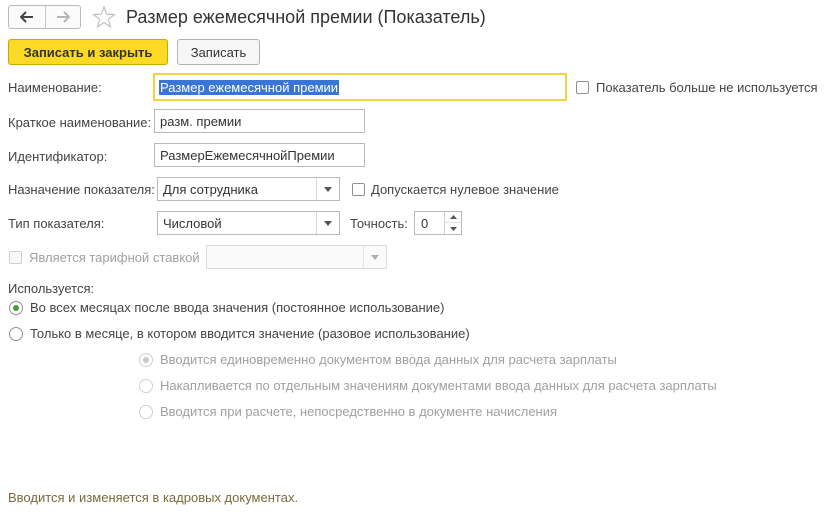 The image size is (830, 512). I want to click on type-label: Тип показателя:, so click(56, 223).